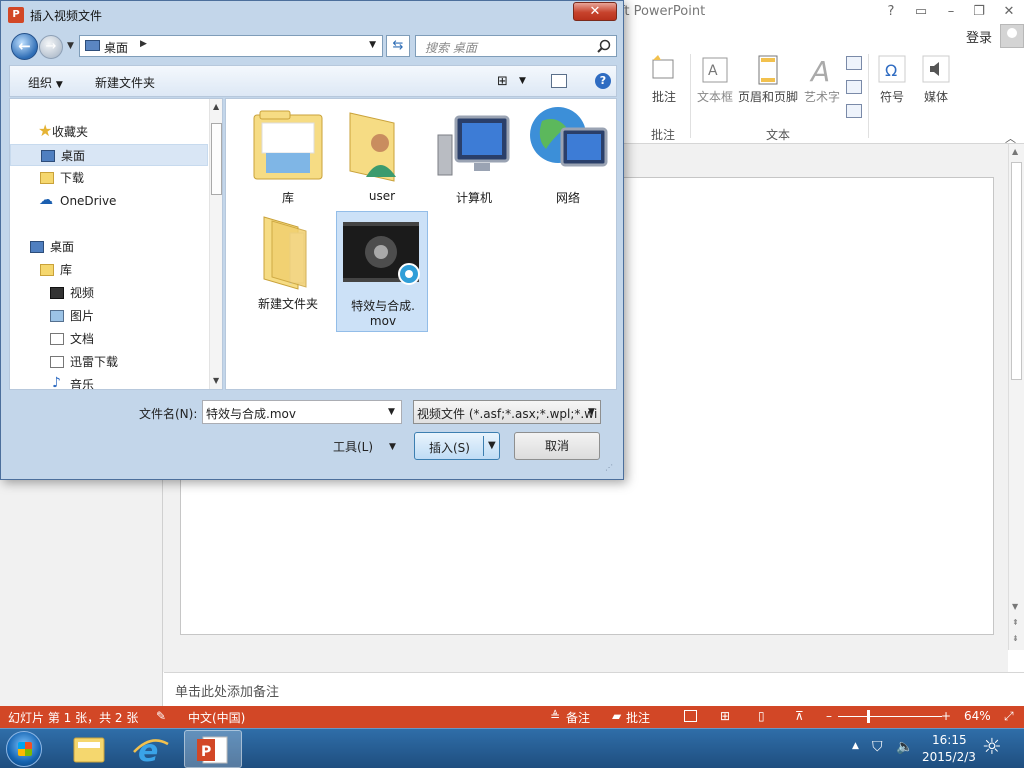  I want to click on back-button: ←, so click(24, 46).